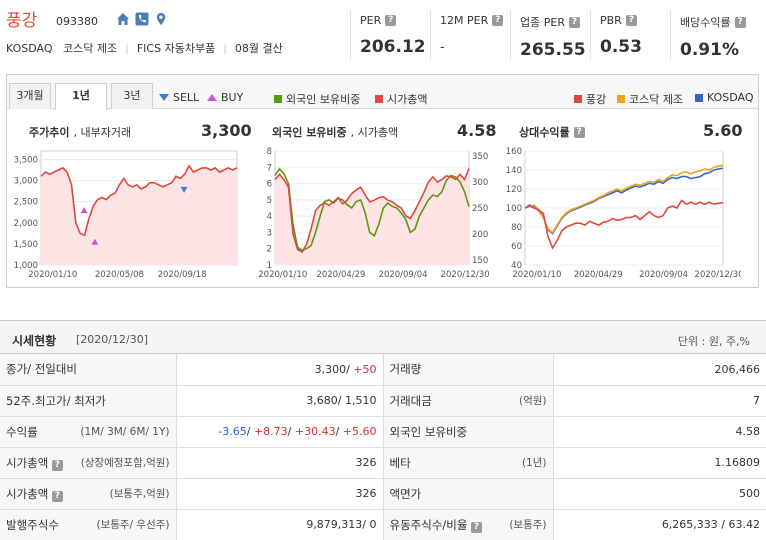 This screenshot has height=540, width=766. What do you see at coordinates (359, 431) in the screenshot?
I see `cell-value-part: +5.60` at bounding box center [359, 431].